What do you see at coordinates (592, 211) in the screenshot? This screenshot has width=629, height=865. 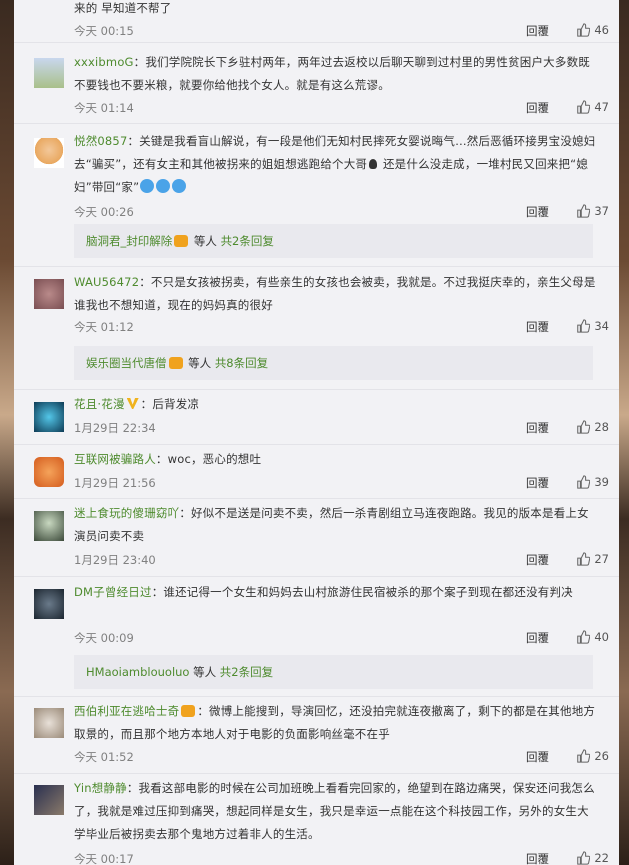 I see `like-button: 37` at bounding box center [592, 211].